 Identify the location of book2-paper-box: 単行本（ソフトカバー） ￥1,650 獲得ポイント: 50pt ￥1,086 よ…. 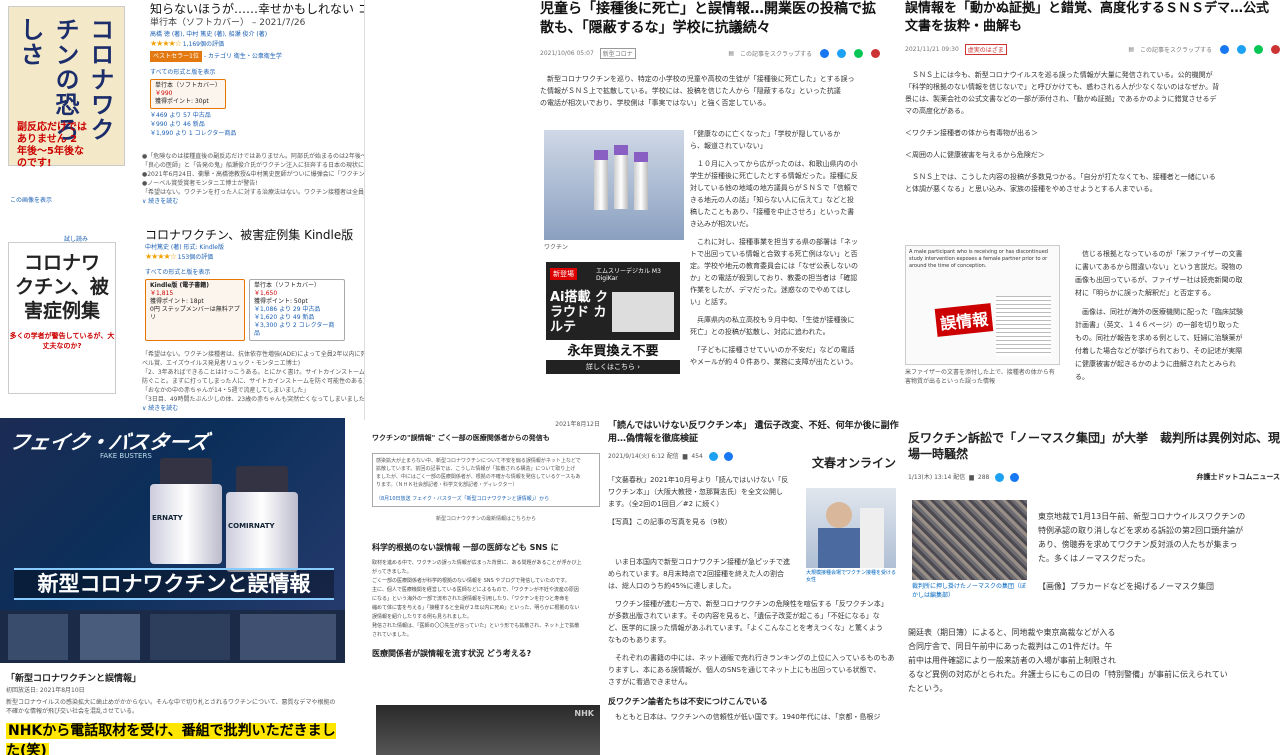
(297, 310).